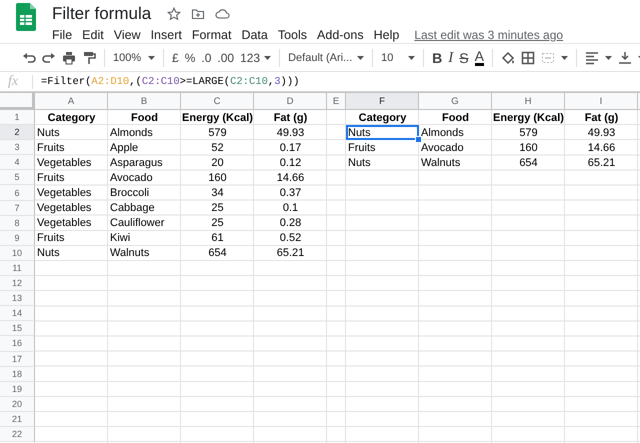 The width and height of the screenshot is (640, 443). What do you see at coordinates (17, 344) in the screenshot?
I see `row-header: 16` at bounding box center [17, 344].